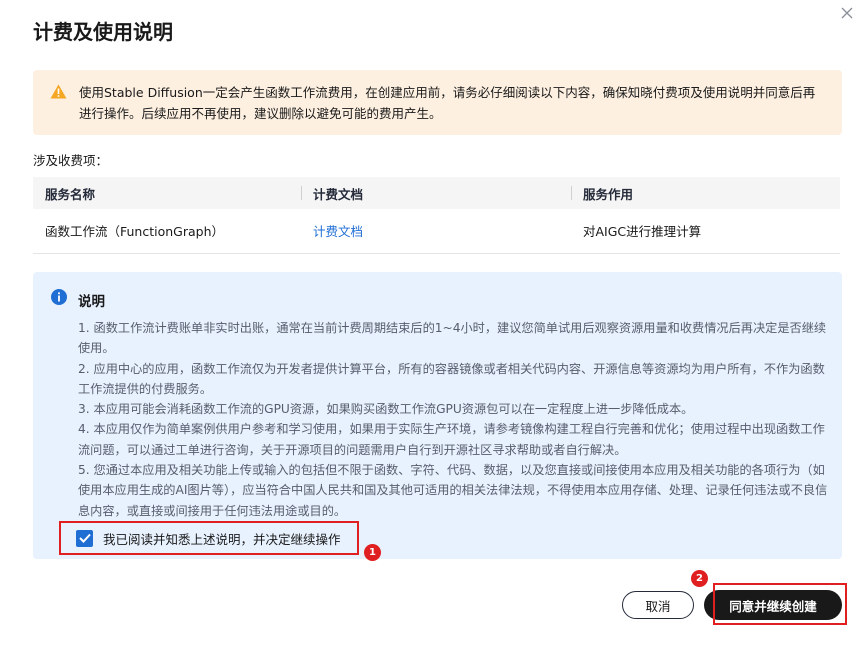  Describe the element at coordinates (705, 231) in the screenshot. I see `cell-purpose: 对AIGC进行推理计算` at that location.